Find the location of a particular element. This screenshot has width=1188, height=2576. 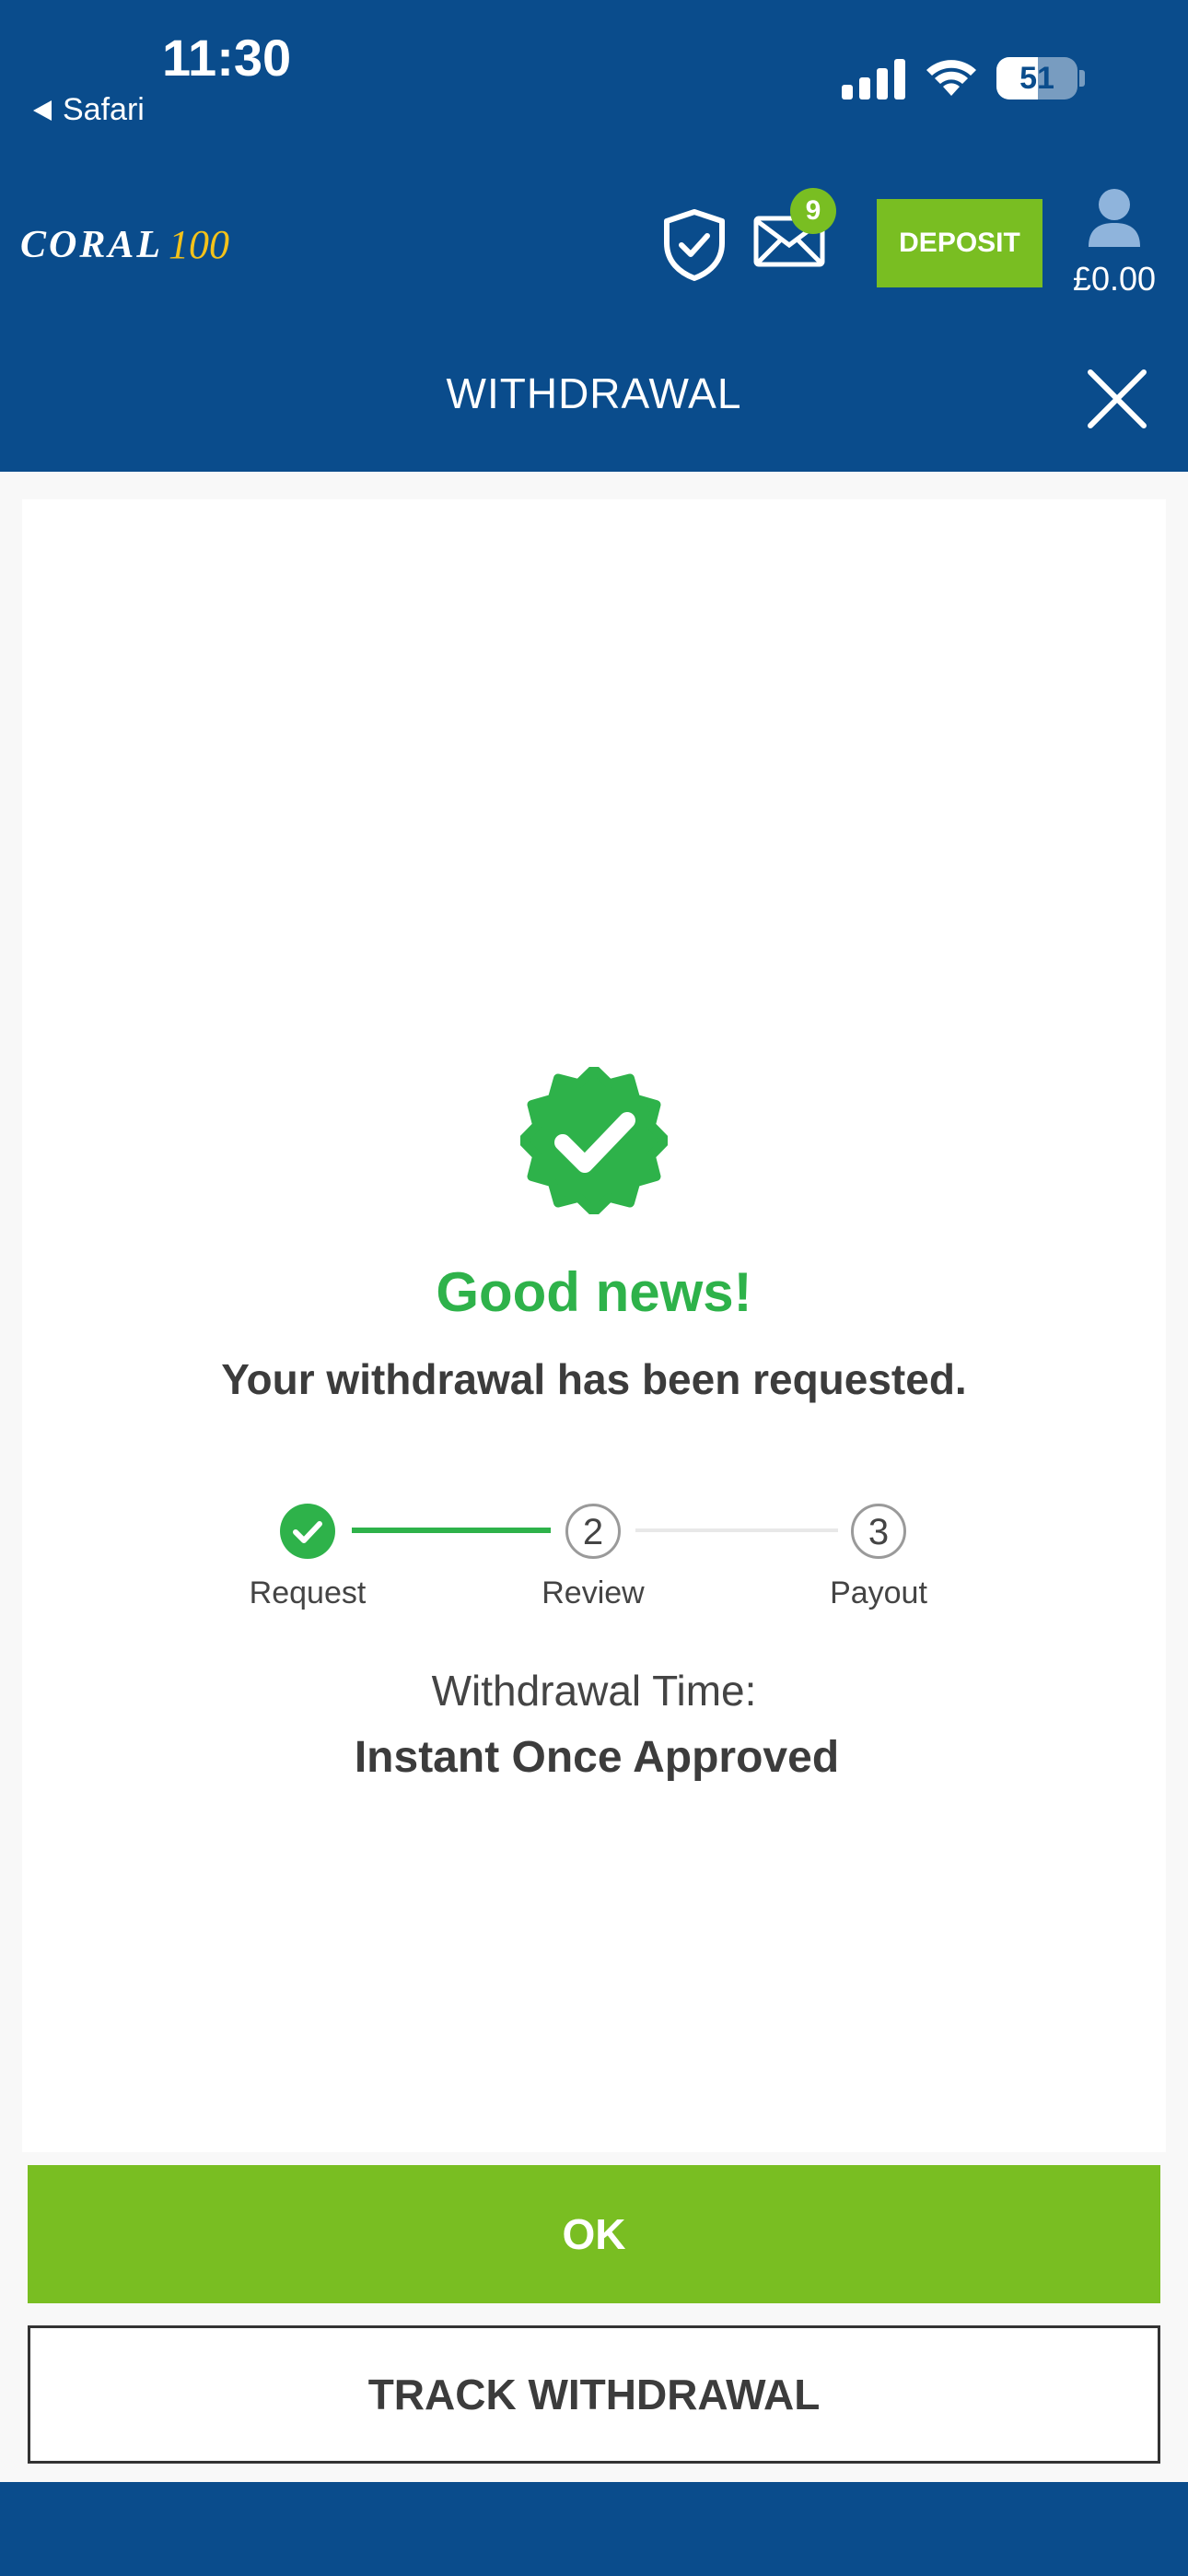

coral-logo: CORAL 100 is located at coordinates (124, 245).